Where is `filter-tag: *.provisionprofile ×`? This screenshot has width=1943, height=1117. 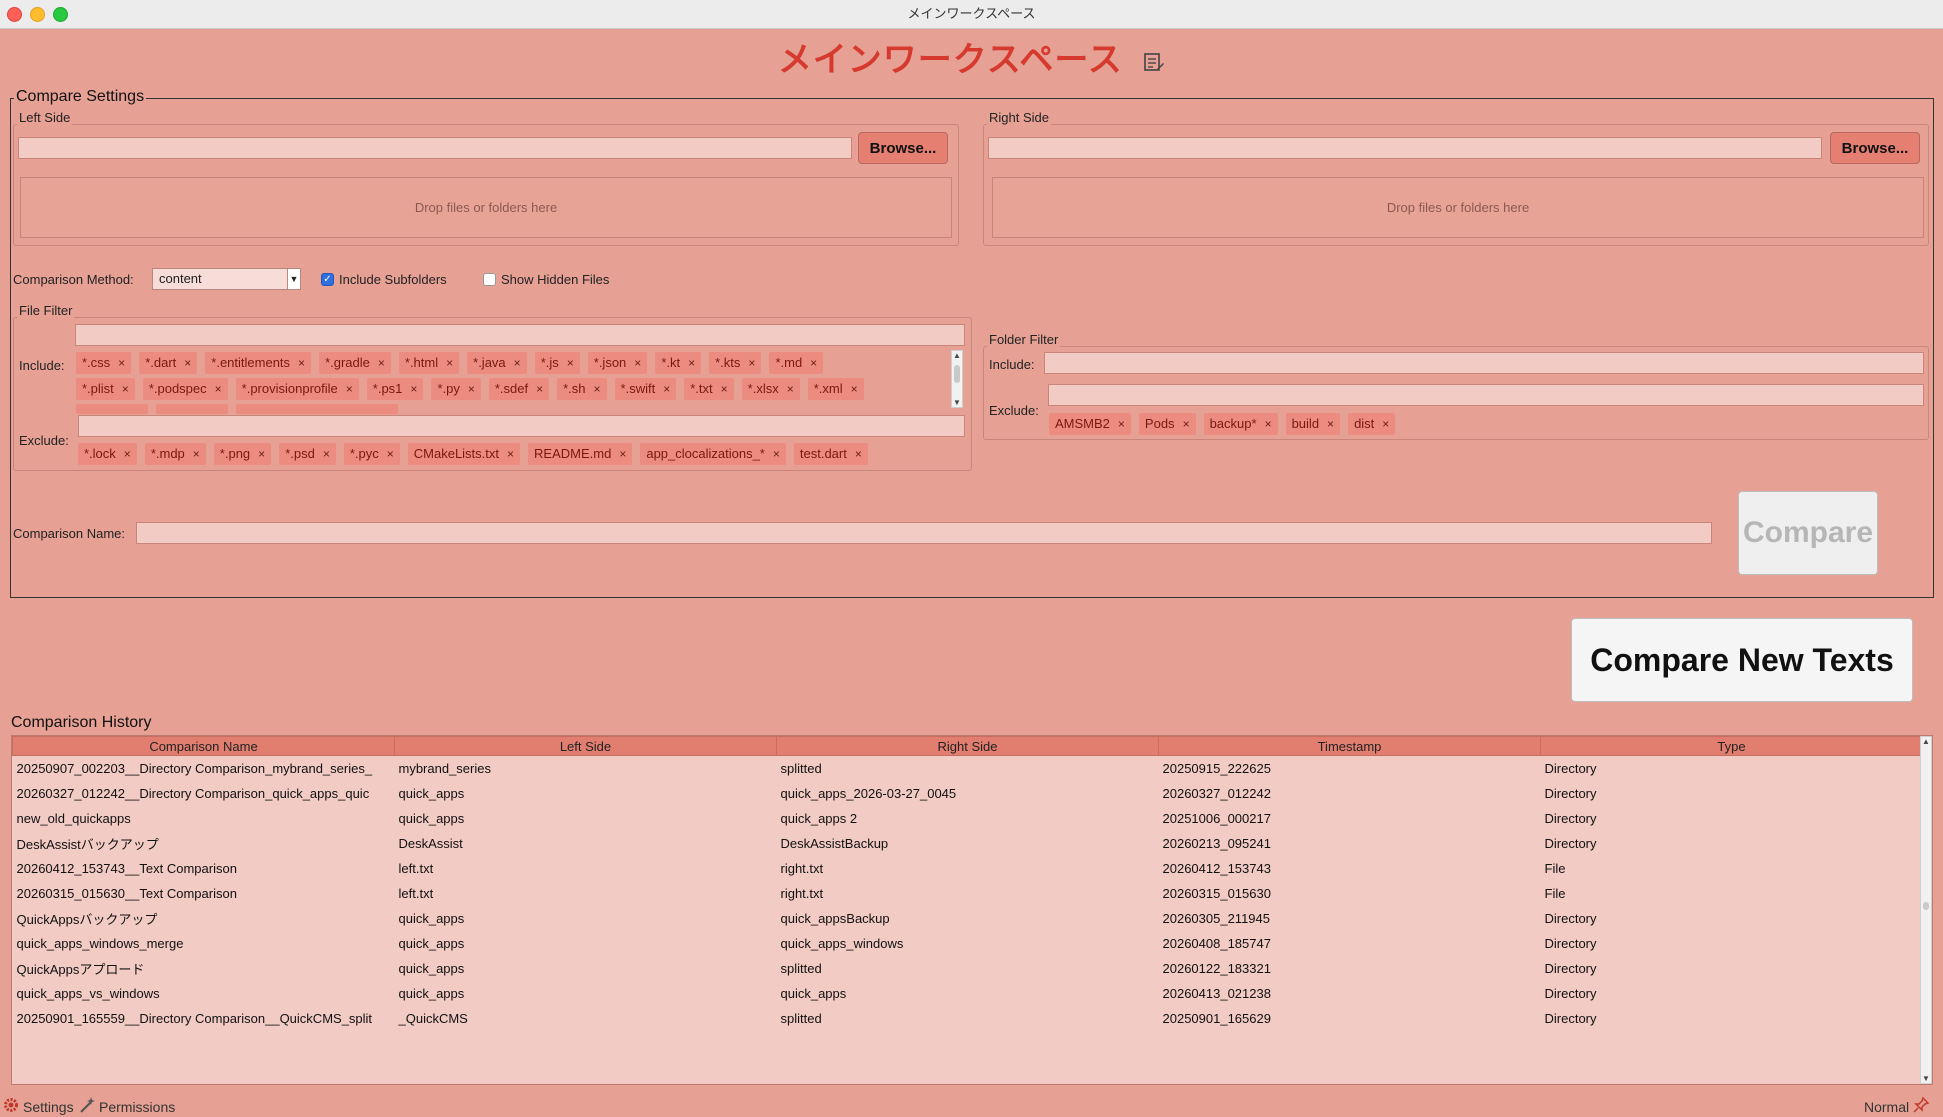 filter-tag: *.provisionprofile × is located at coordinates (297, 389).